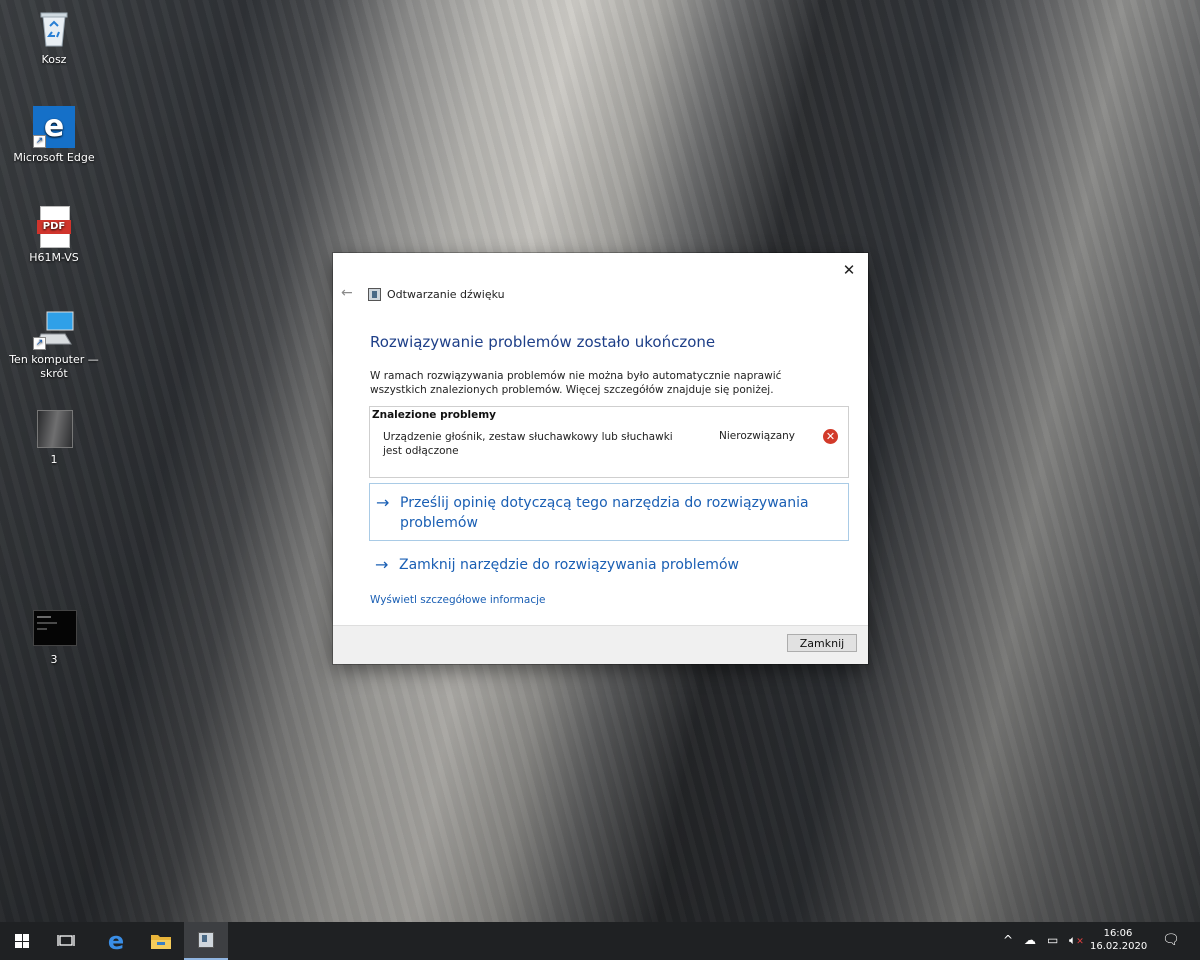  Describe the element at coordinates (1052, 940) in the screenshot. I see `network-icon: ▭` at that location.